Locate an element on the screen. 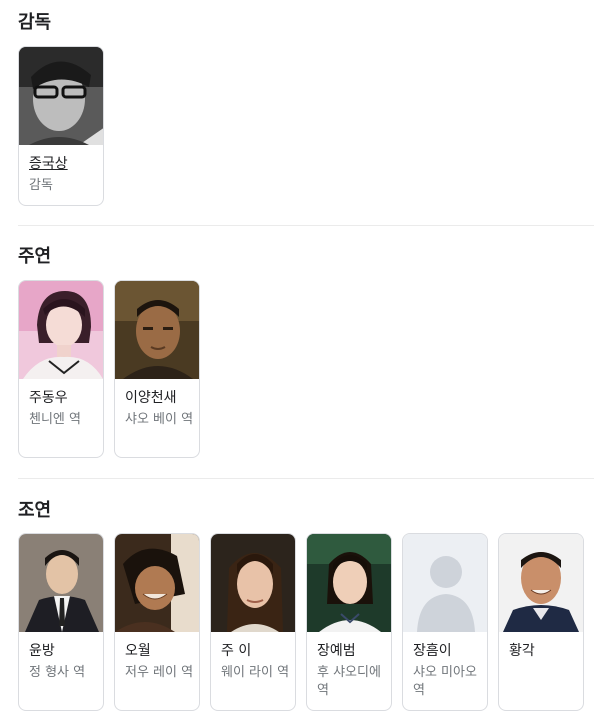  person-role: 샤오 미아오 역 is located at coordinates (445, 681).